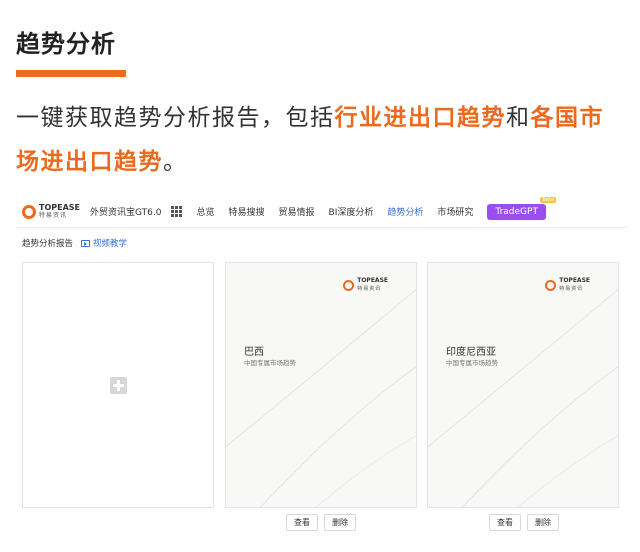  Describe the element at coordinates (60, 207) in the screenshot. I see `logo-text-en: TOPEASE` at that location.